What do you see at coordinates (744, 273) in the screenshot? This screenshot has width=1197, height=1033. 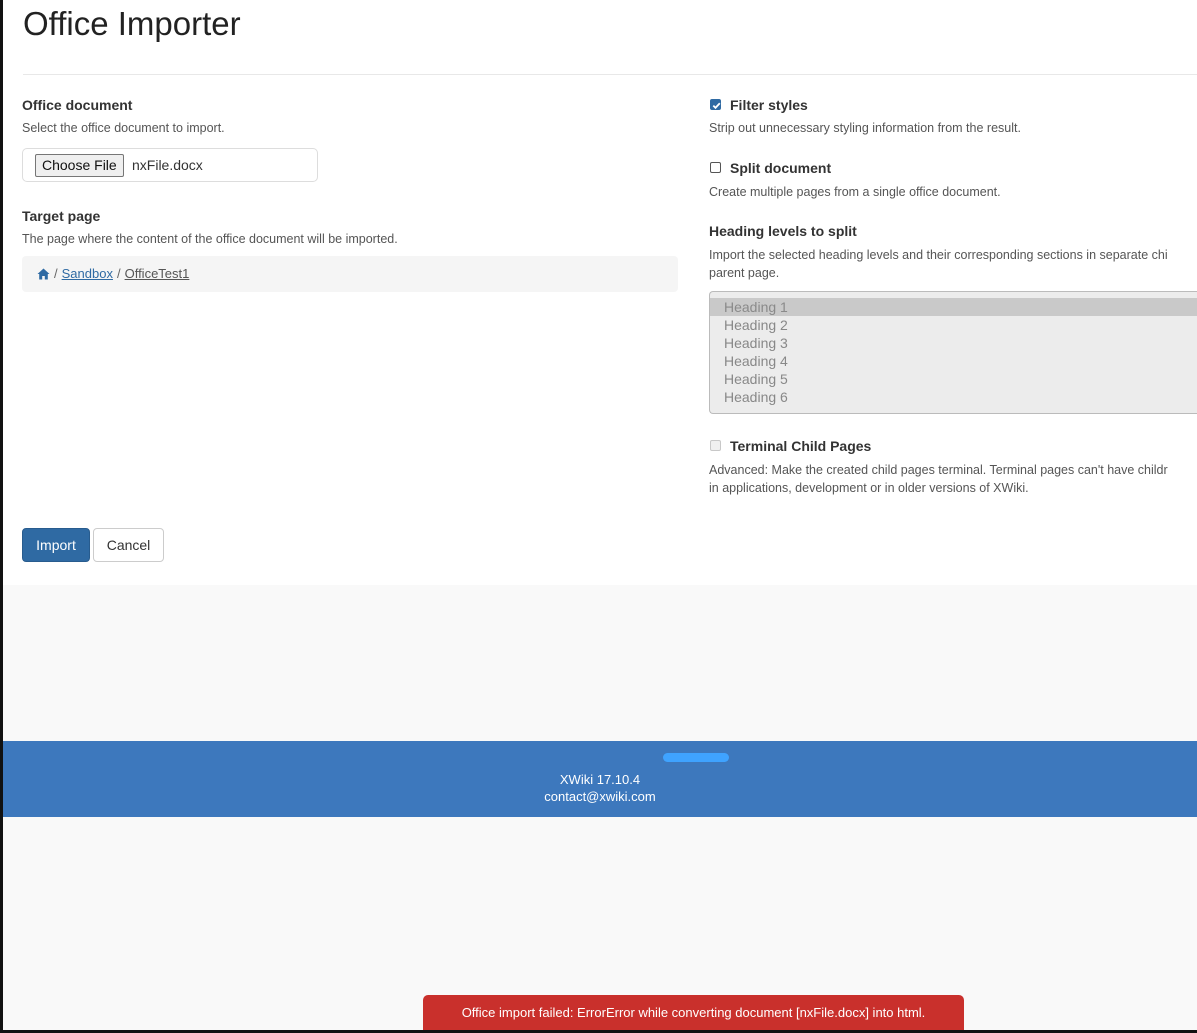 I see `heading-levels-hint-continued: parent page.` at bounding box center [744, 273].